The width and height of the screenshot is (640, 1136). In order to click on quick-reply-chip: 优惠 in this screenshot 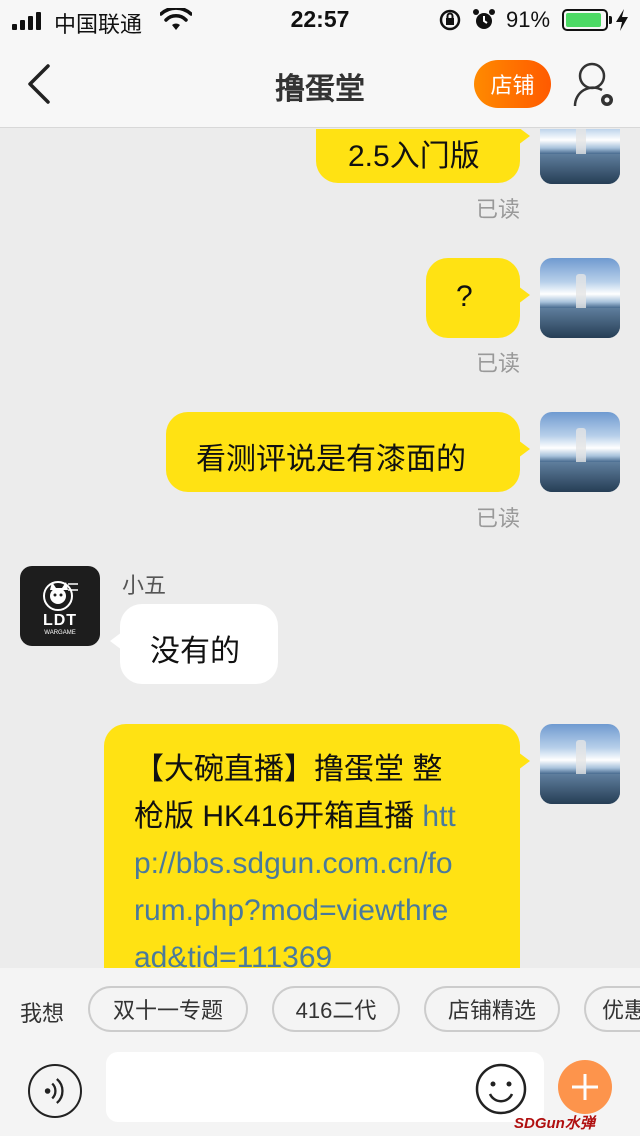, I will do `click(612, 1009)`.